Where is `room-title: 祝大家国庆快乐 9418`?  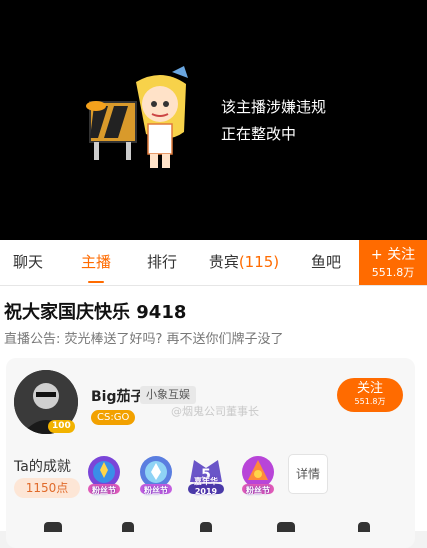 room-title: 祝大家国庆快乐 9418 is located at coordinates (95, 312).